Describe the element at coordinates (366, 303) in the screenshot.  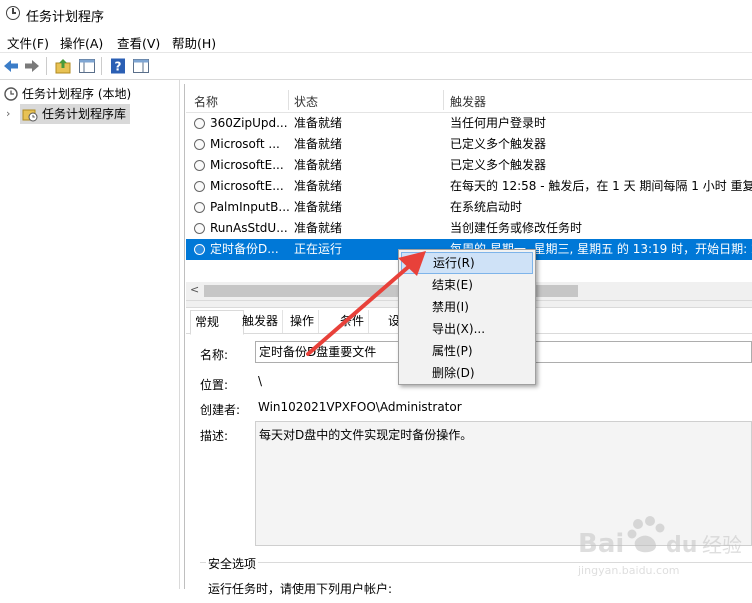
I see `annotation-arrow-icon` at that location.